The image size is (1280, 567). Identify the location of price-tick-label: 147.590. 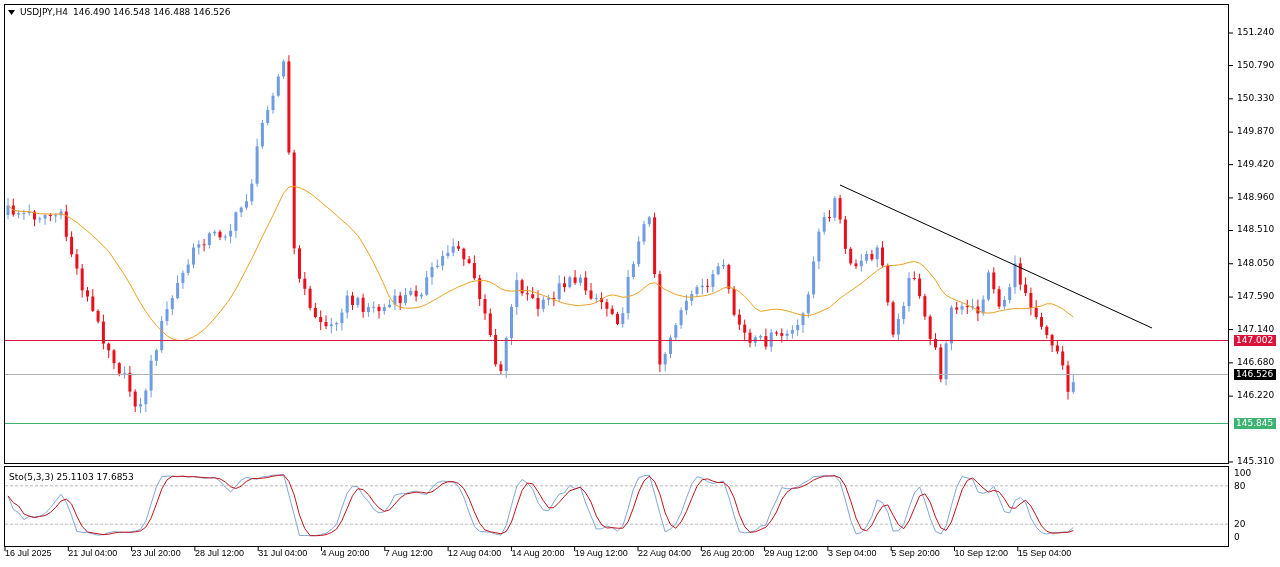
(1256, 297).